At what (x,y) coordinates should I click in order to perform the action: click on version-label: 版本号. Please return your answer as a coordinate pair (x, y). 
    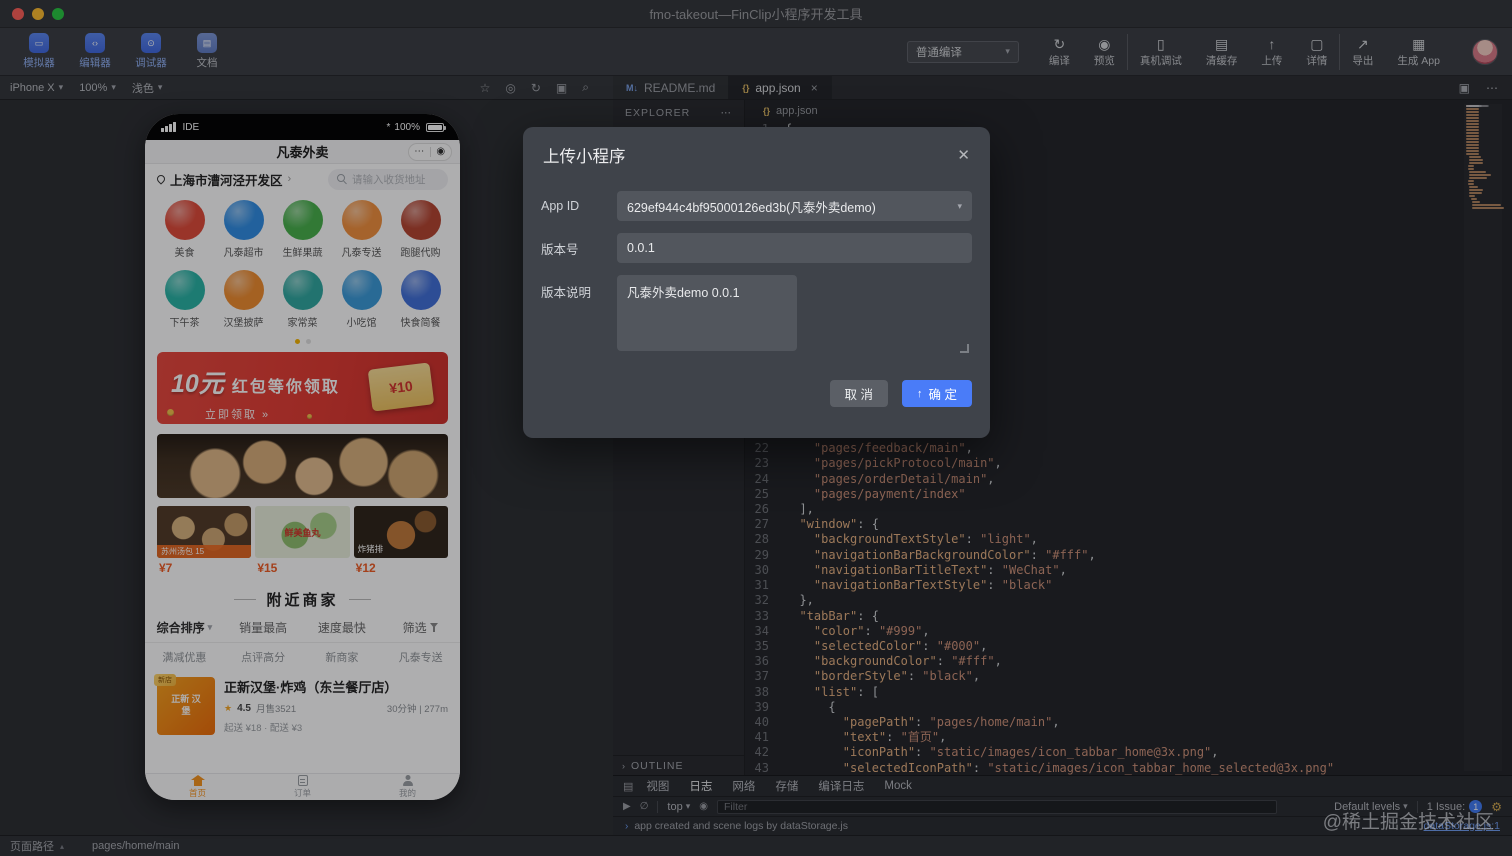
    Looking at the image, I should click on (560, 249).